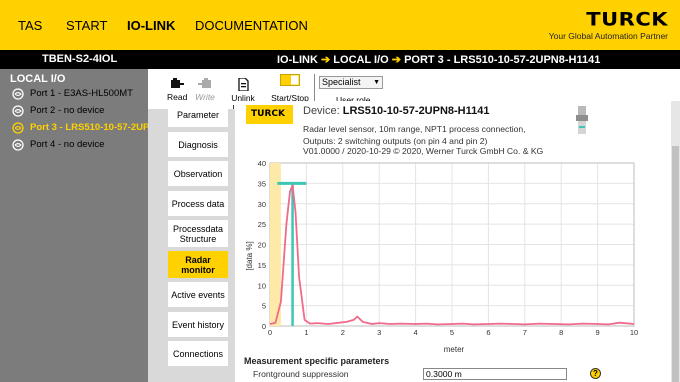  What do you see at coordinates (151, 25) in the screenshot?
I see `nav-io-link: IO-LINK` at bounding box center [151, 25].